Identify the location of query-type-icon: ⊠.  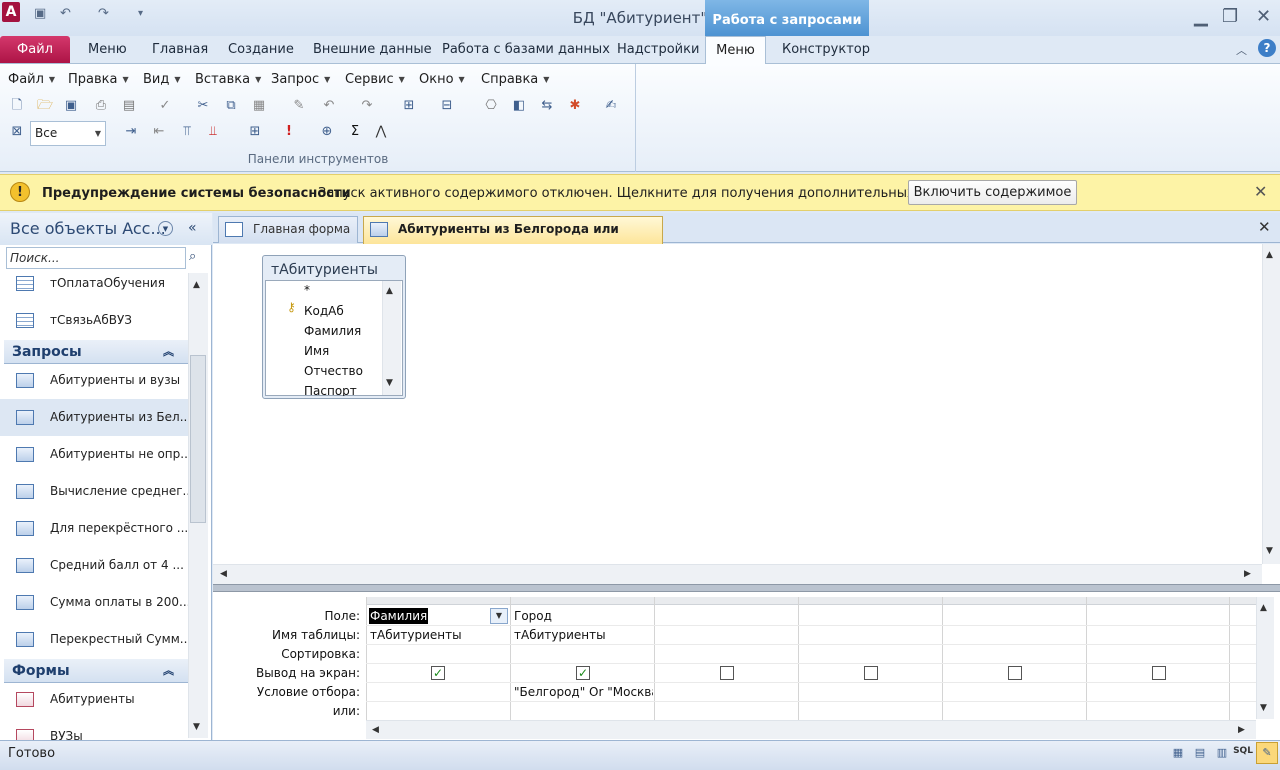
(17, 132).